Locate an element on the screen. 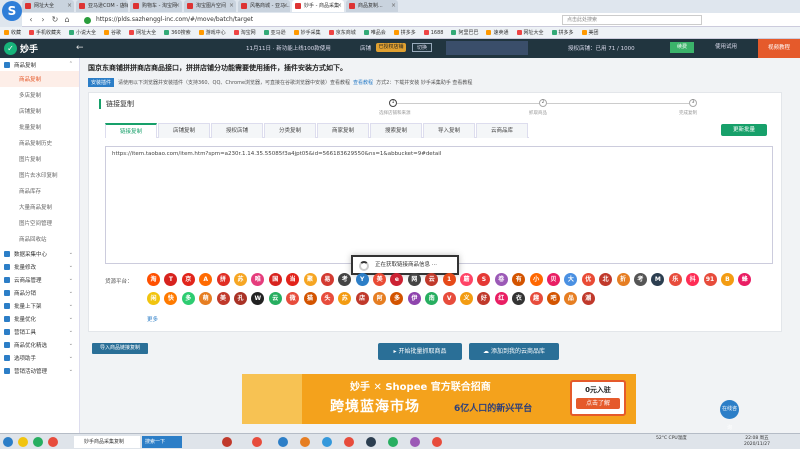 The width and height of the screenshot is (800, 449). copy-mode-tab: 商家复制 is located at coordinates (343, 130).